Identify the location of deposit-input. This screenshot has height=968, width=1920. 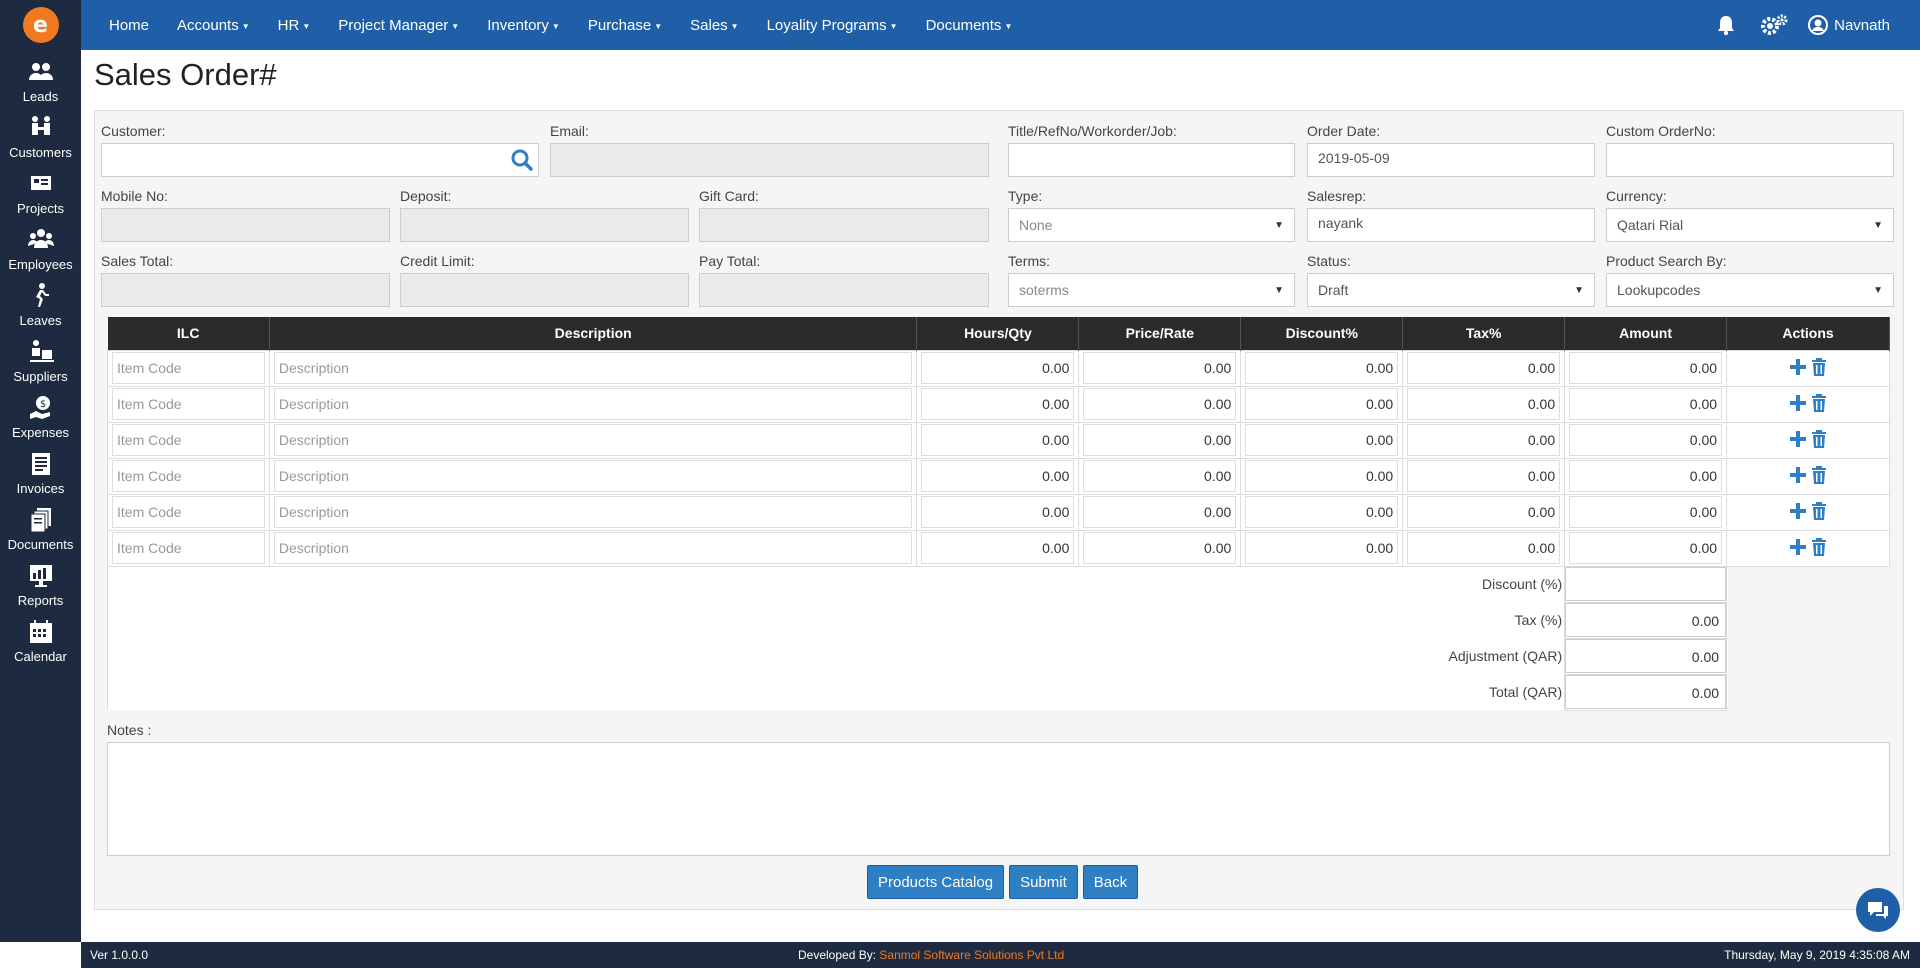
(544, 225).